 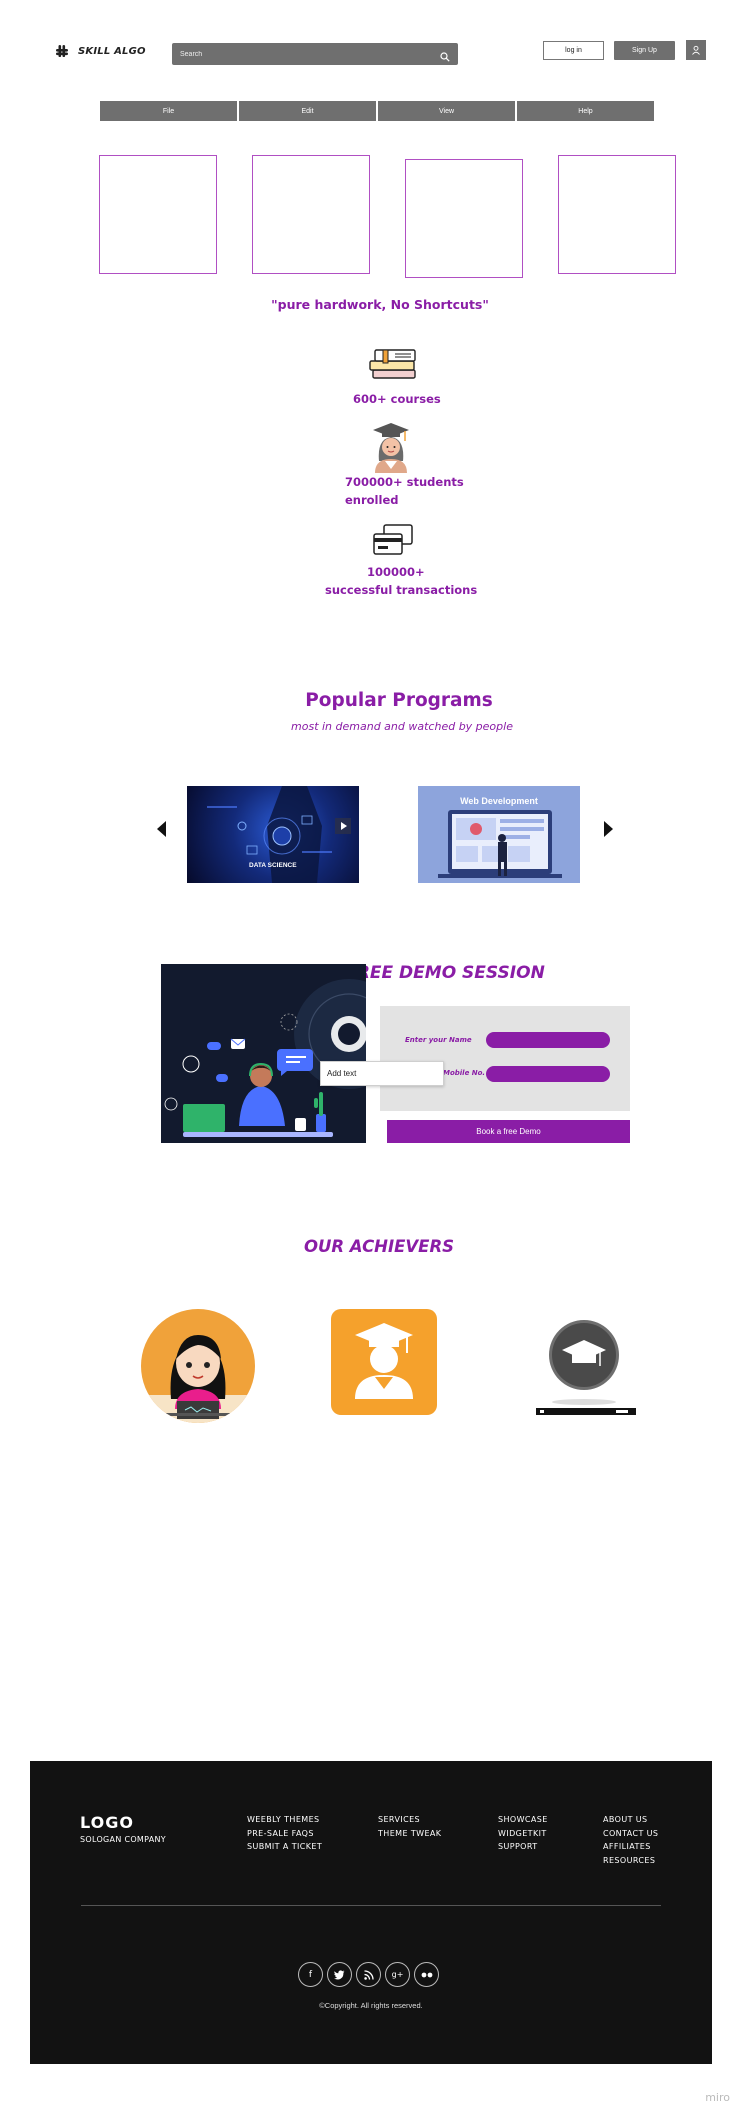 What do you see at coordinates (339, 1974) in the screenshot?
I see `twitter-icon` at bounding box center [339, 1974].